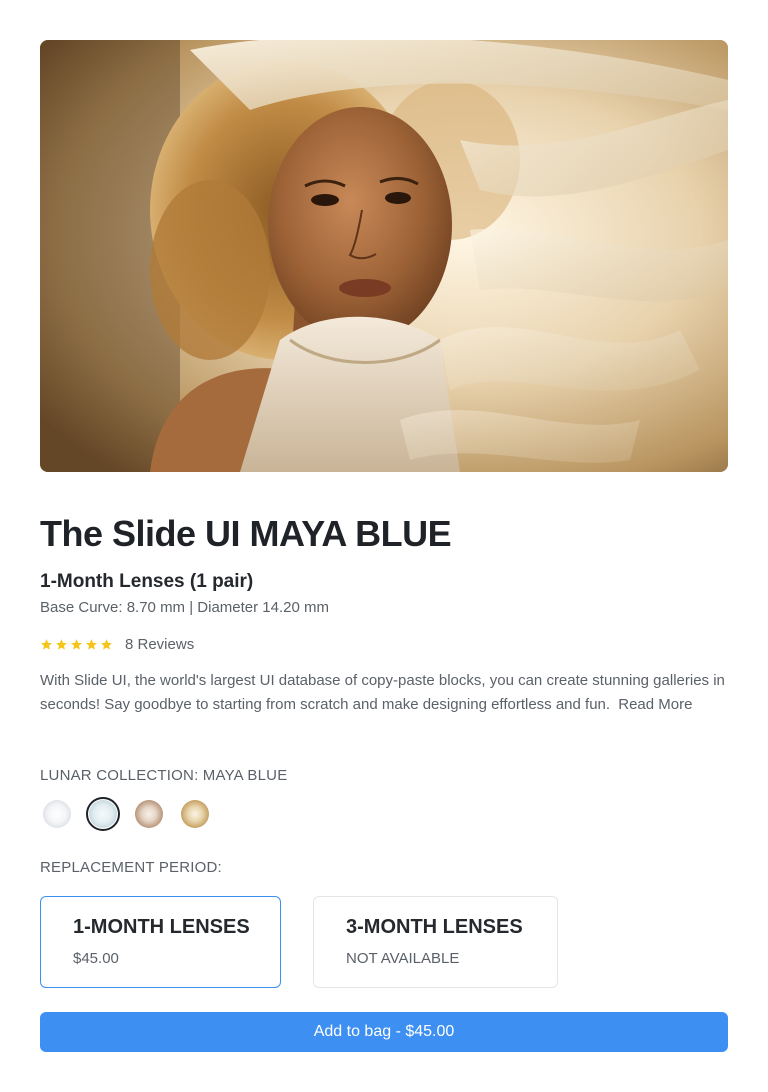 The width and height of the screenshot is (768, 1092). What do you see at coordinates (164, 775) in the screenshot?
I see `color-section-label: LUNAR COLLECTION: MAYA BLUE` at bounding box center [164, 775].